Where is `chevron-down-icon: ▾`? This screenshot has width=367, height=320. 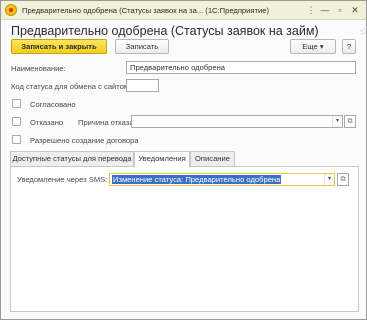 chevron-down-icon: ▾ is located at coordinates (321, 46).